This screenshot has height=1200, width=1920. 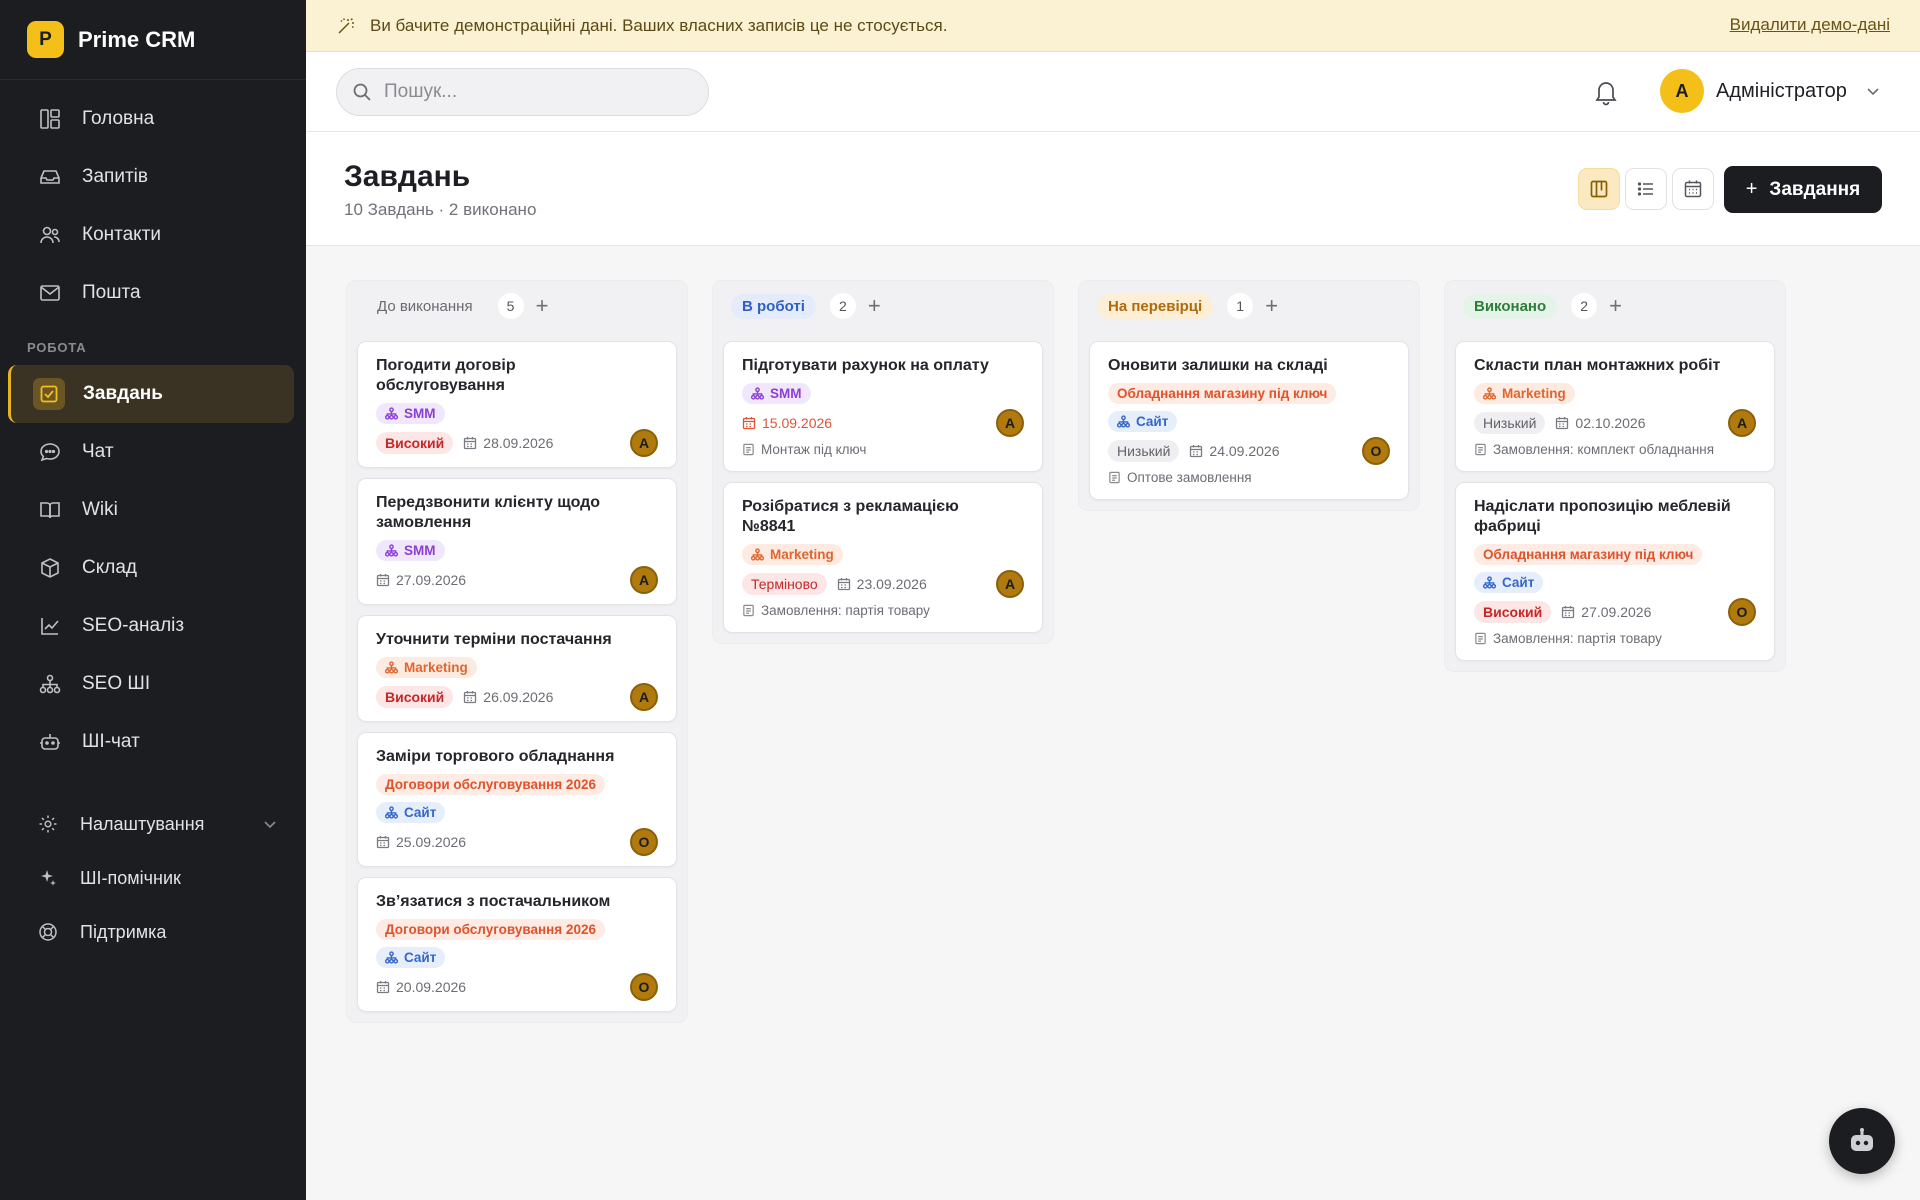 I want to click on sidebar-item-seo-ai: SEO ШІ, so click(x=153, y=684).